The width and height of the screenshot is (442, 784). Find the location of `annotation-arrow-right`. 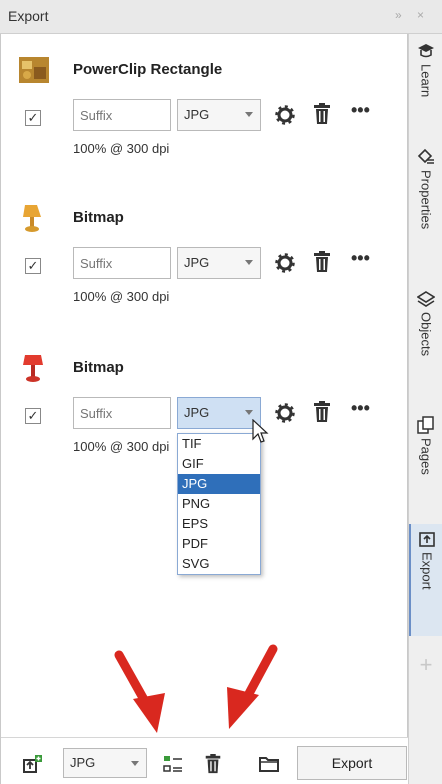

annotation-arrow-right is located at coordinates (252, 686).